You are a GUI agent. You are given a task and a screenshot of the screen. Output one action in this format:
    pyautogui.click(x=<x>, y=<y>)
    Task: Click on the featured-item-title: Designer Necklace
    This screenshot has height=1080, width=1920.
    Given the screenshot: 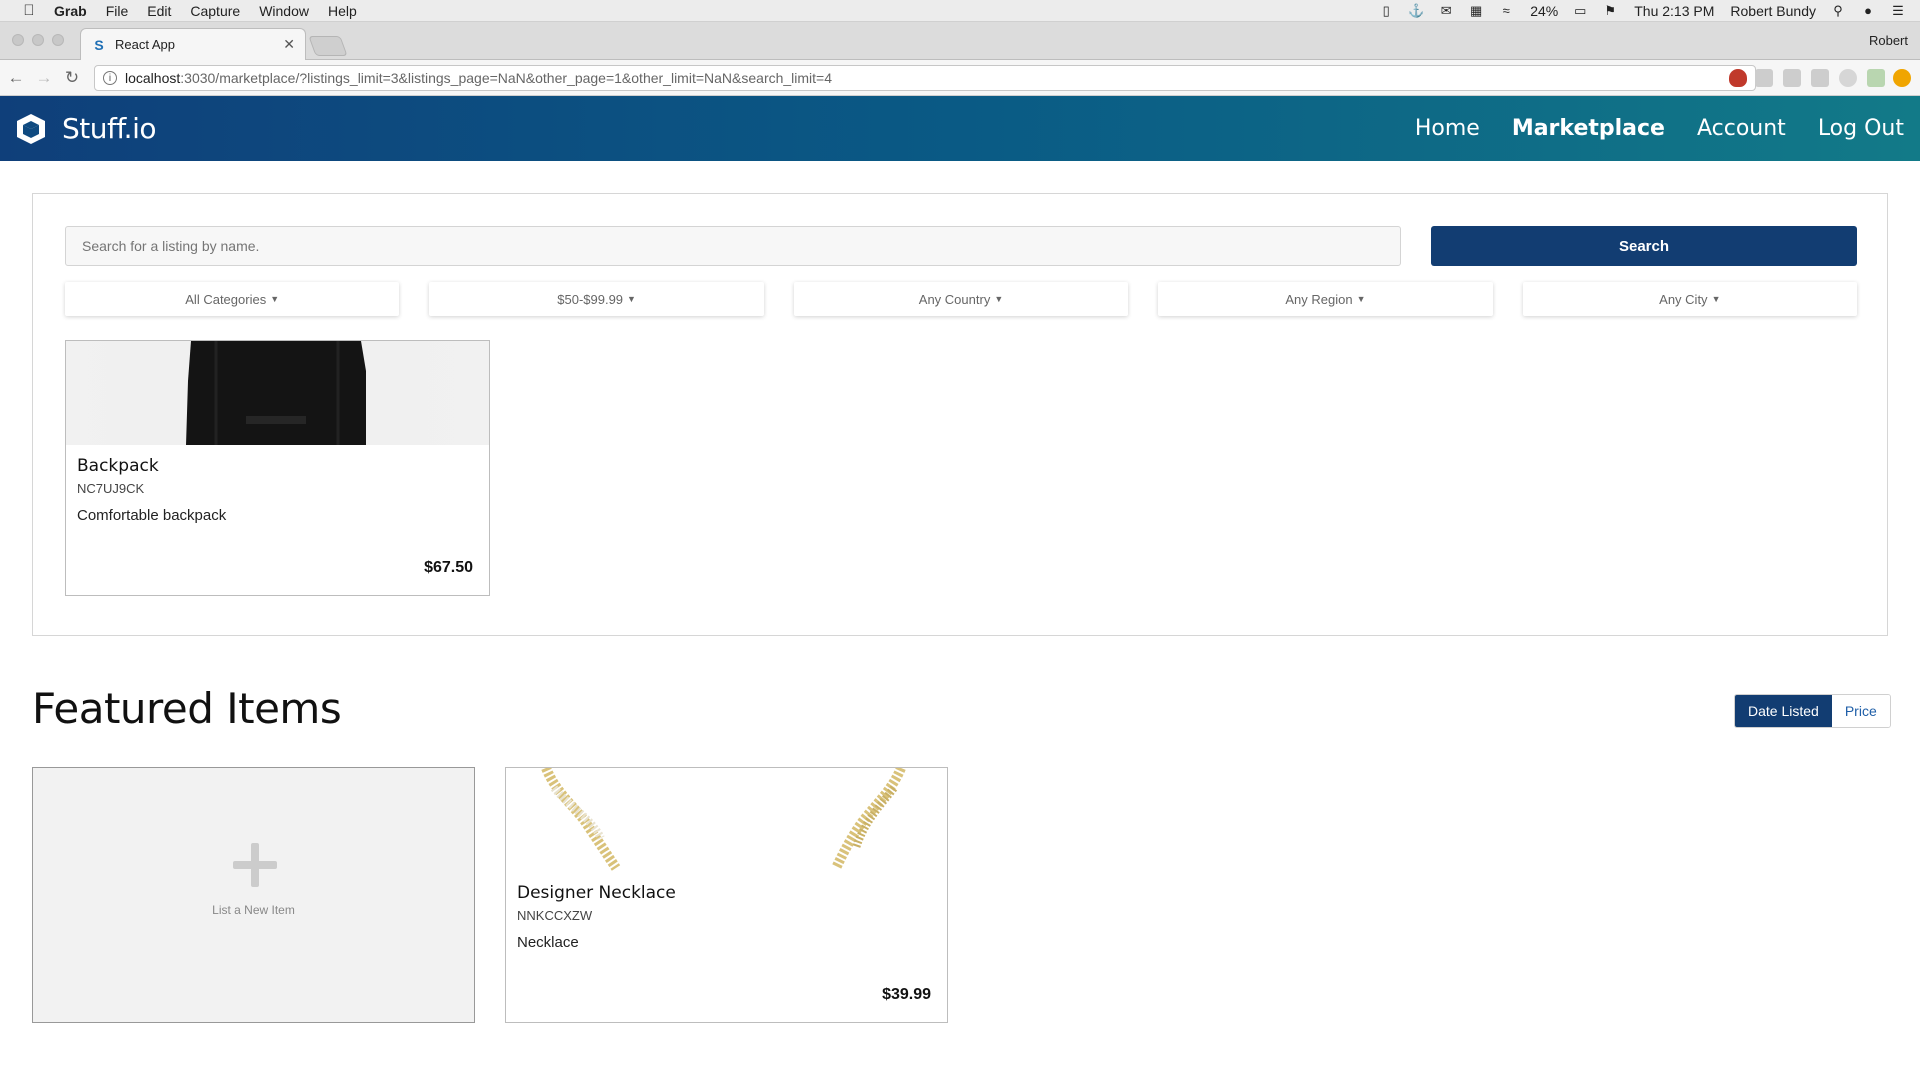 What is the action you would take?
    pyautogui.click(x=596, y=893)
    